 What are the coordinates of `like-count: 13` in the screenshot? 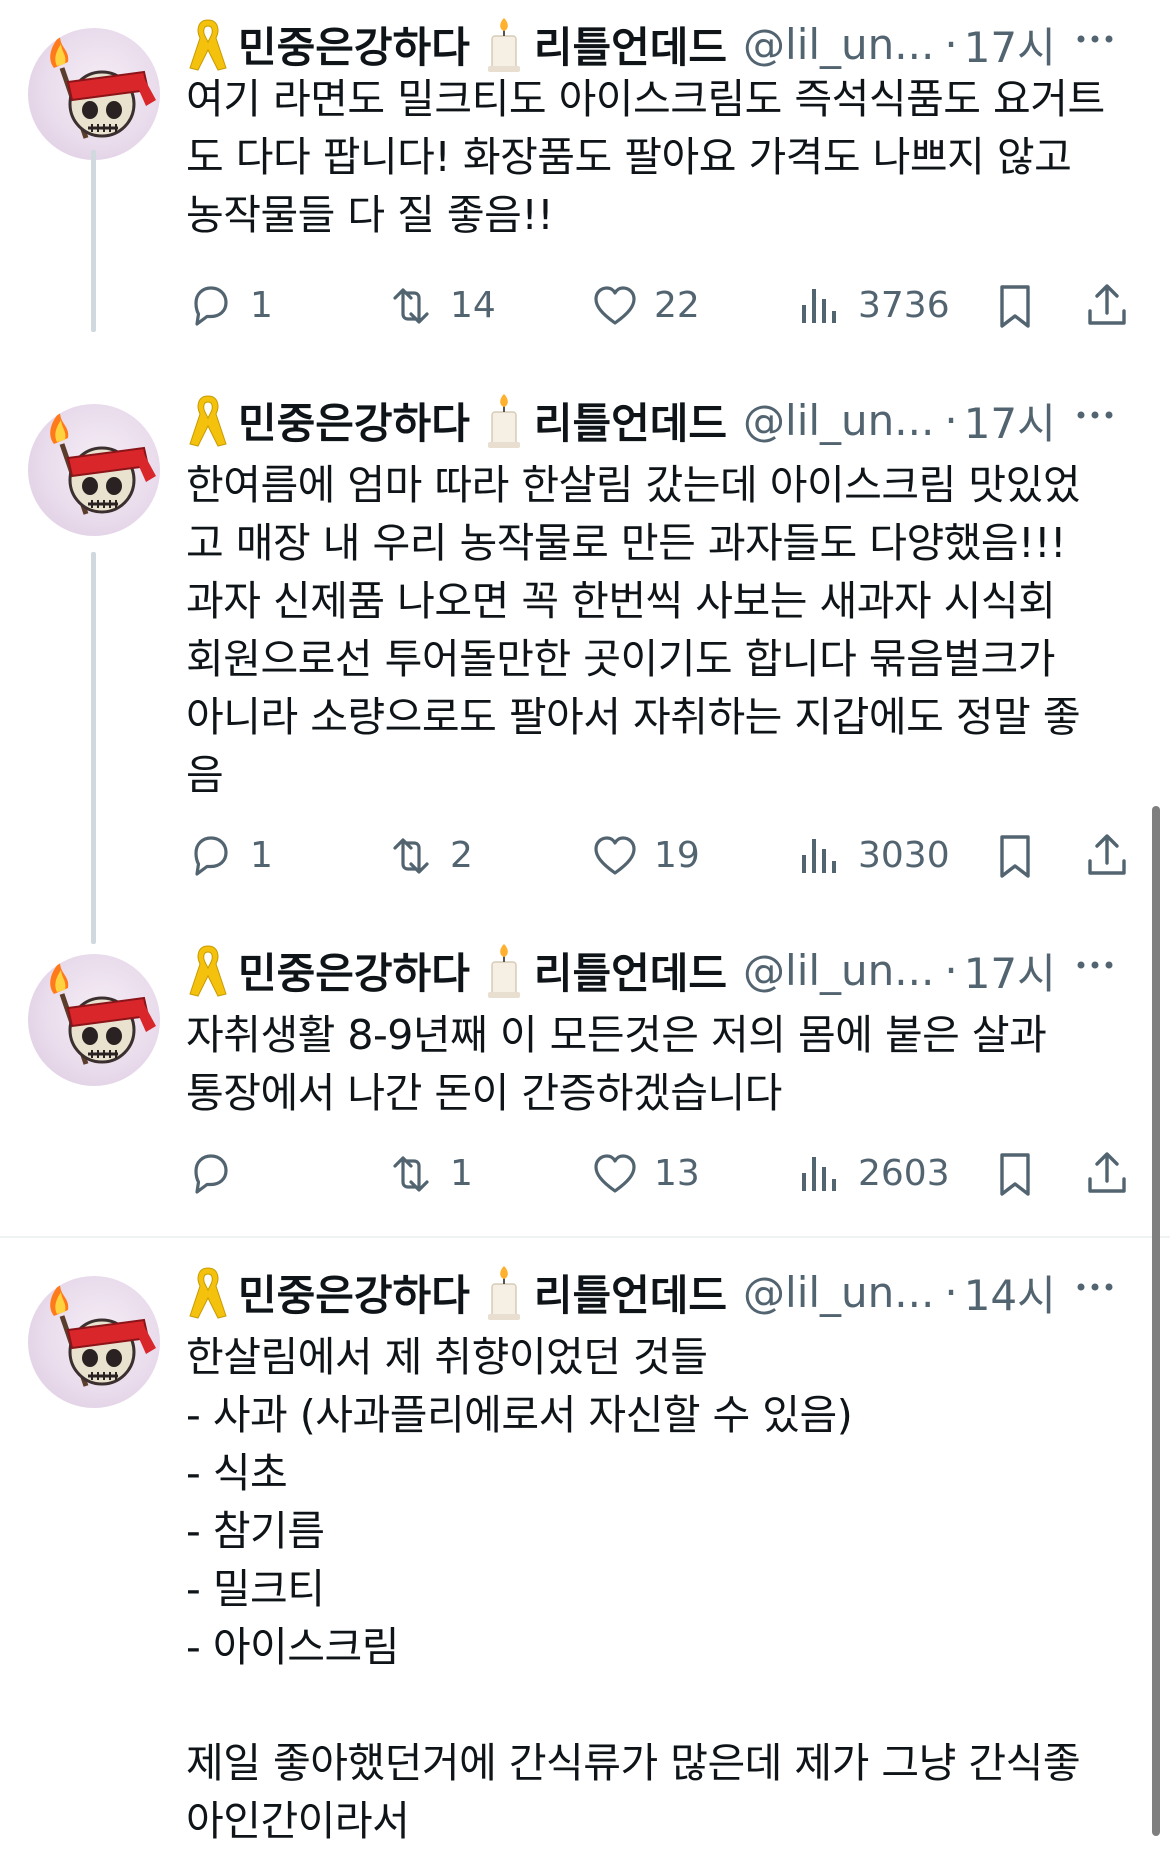 It's located at (677, 1173).